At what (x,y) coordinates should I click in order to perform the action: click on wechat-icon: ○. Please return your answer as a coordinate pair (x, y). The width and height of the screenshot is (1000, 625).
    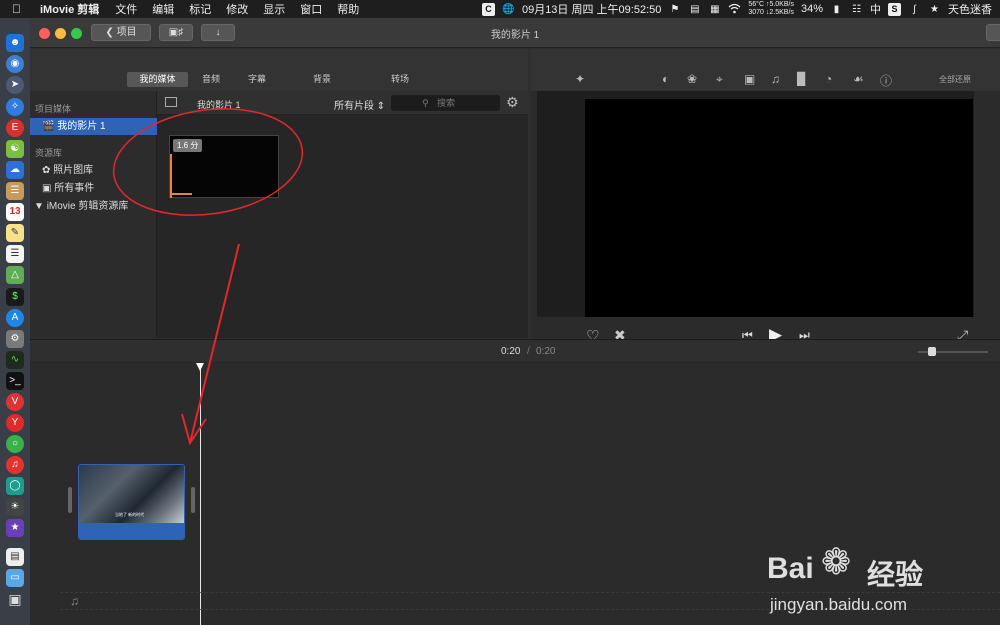
    Looking at the image, I should click on (15, 444).